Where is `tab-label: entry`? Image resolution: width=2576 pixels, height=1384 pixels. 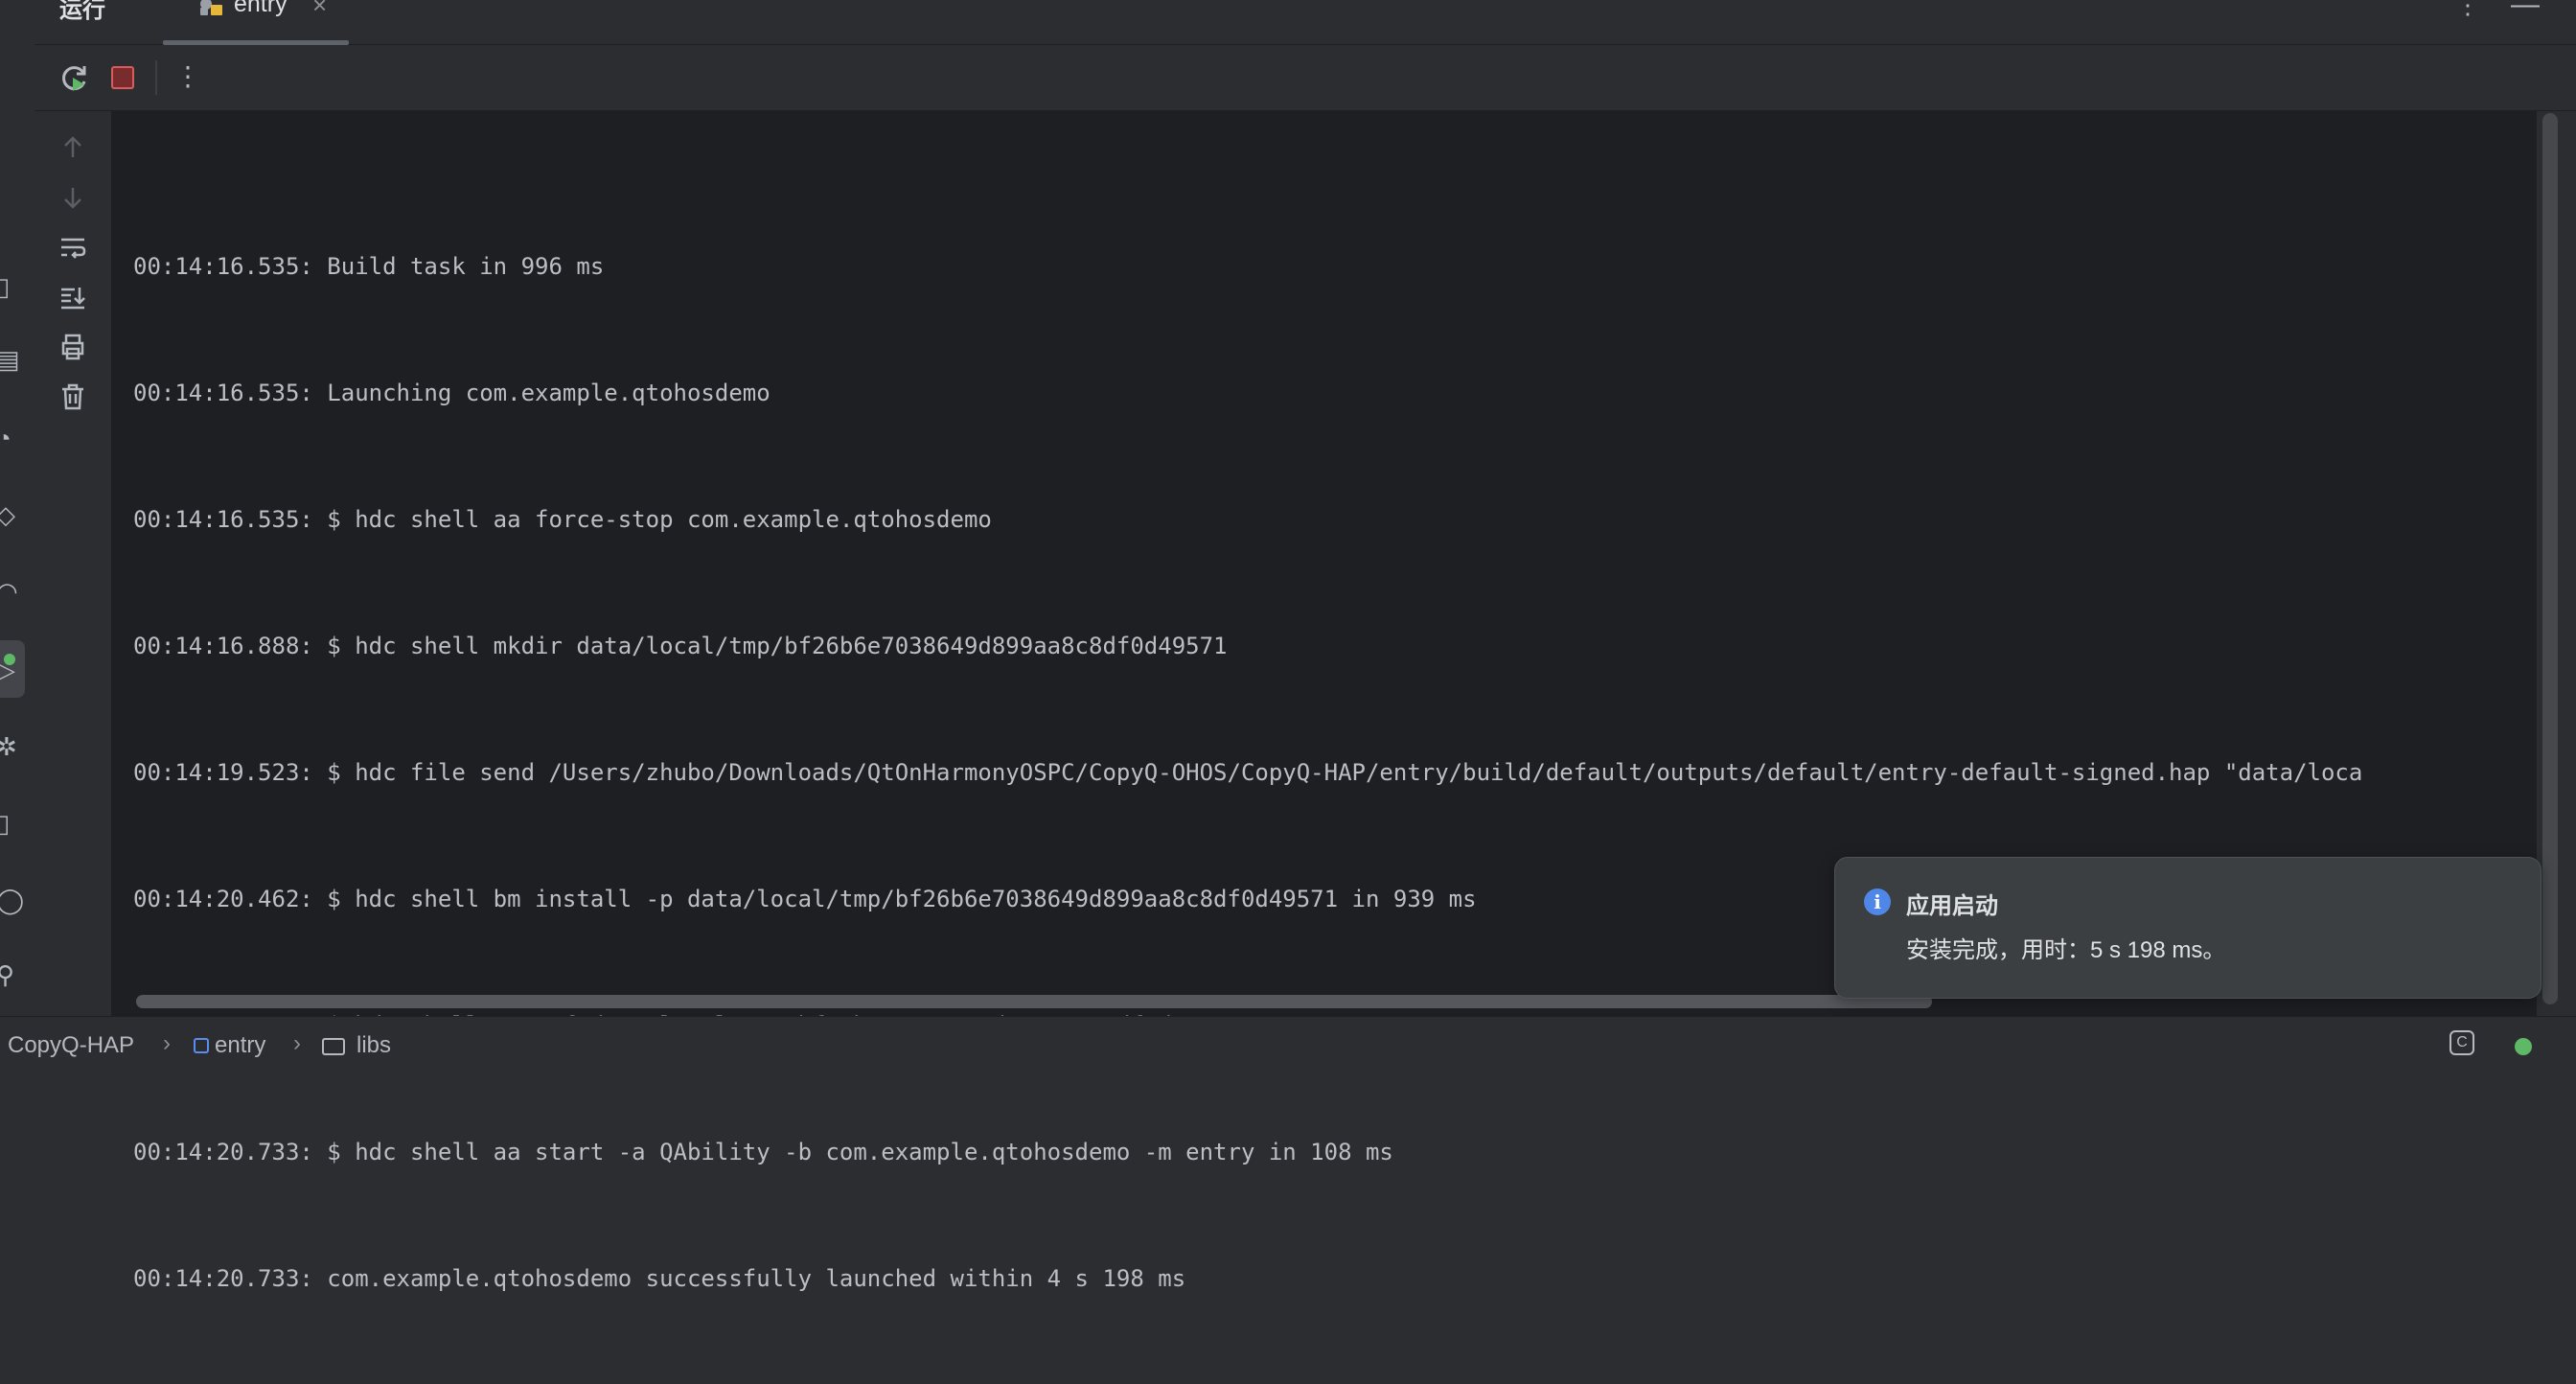 tab-label: entry is located at coordinates (261, 8).